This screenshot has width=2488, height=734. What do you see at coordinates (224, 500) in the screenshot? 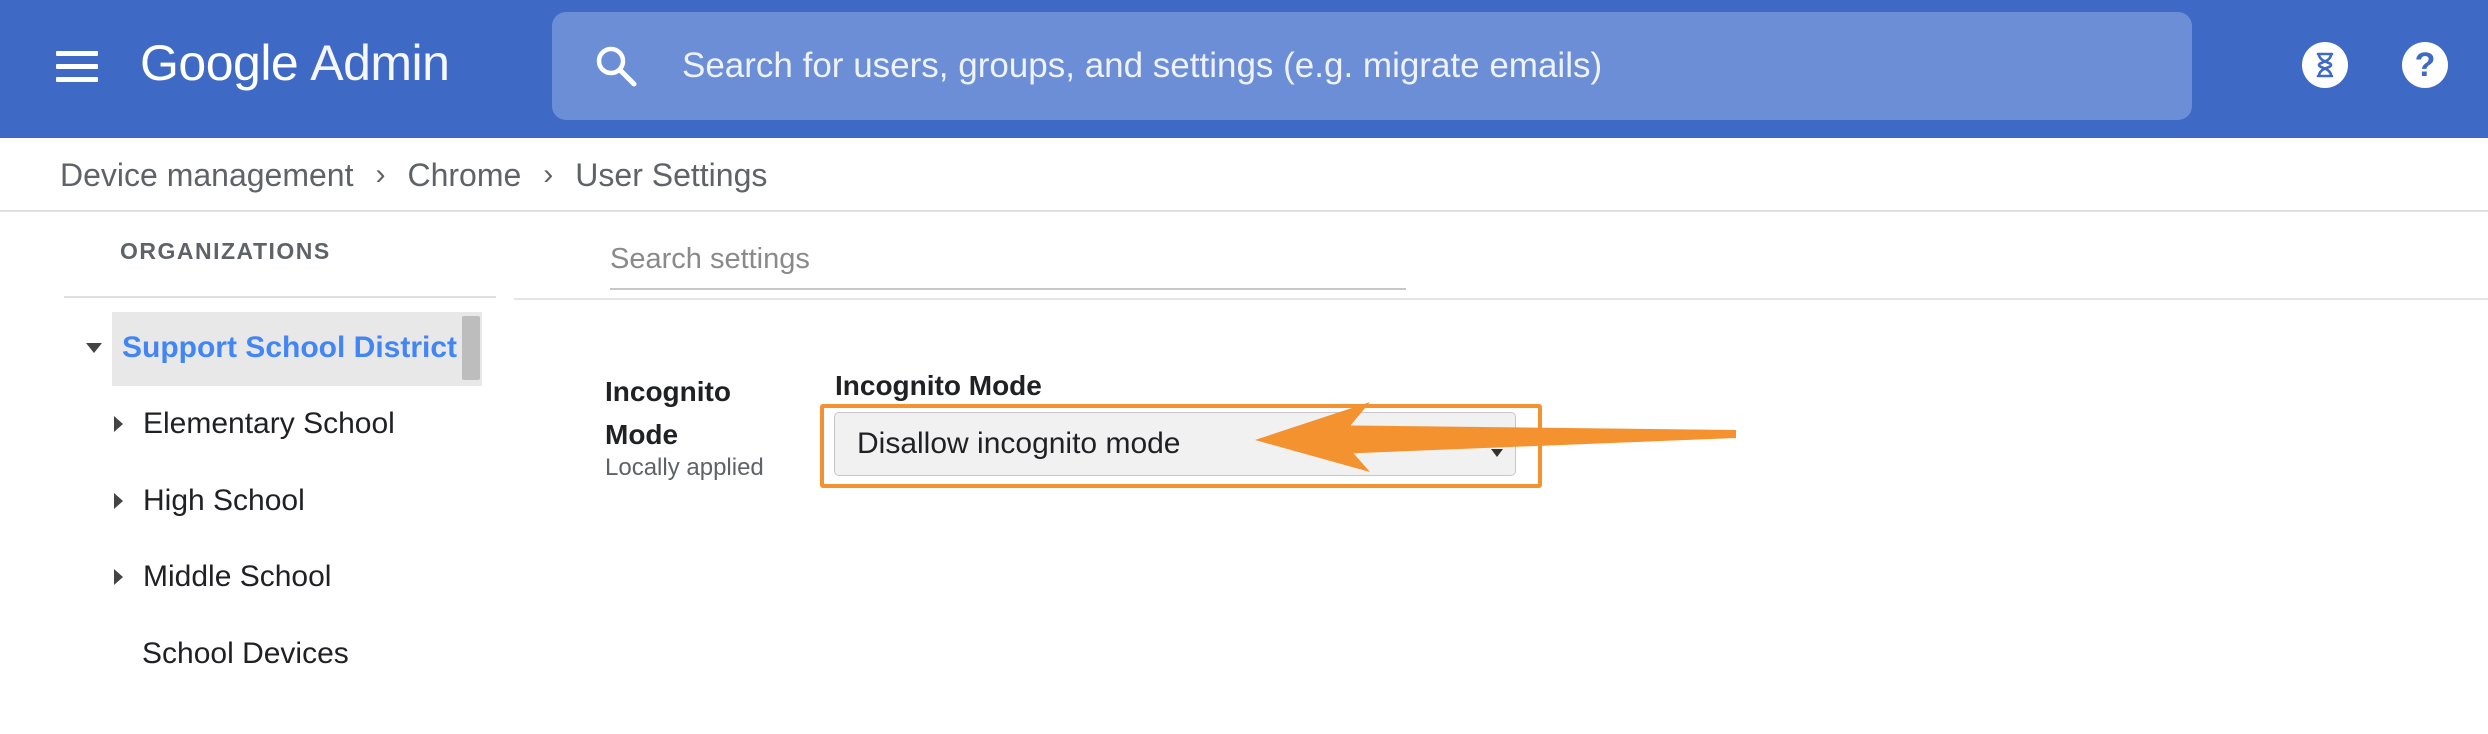
I see `org-item-label: High School` at bounding box center [224, 500].